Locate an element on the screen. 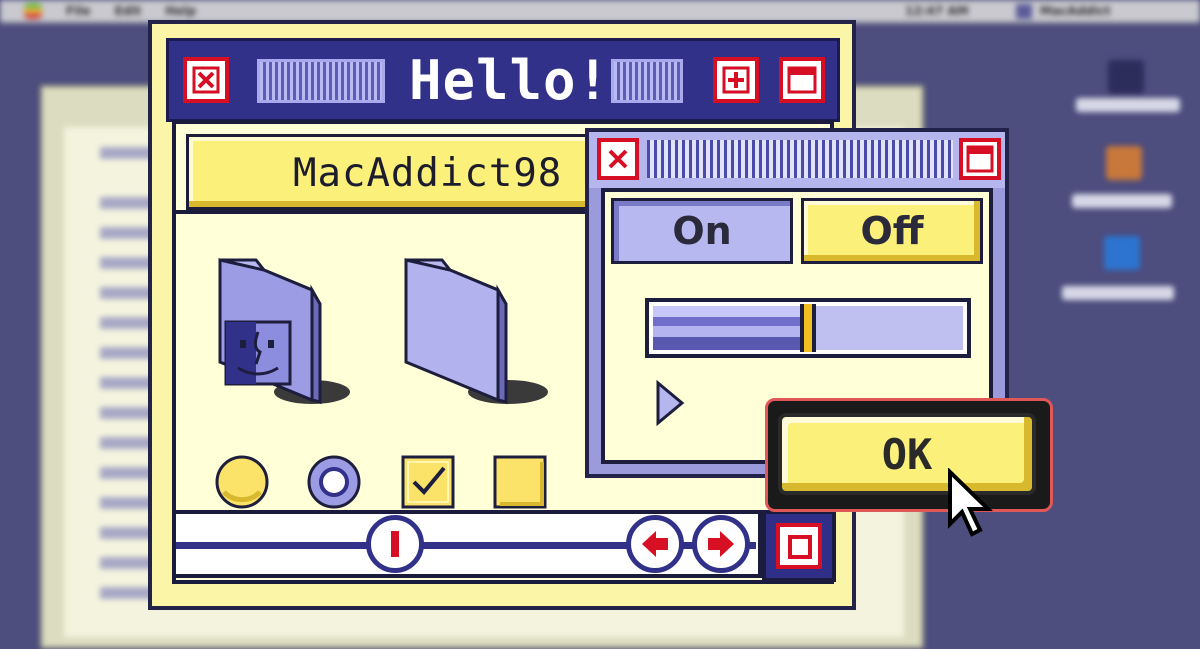 The image size is (1200, 649). window-title: Hello! is located at coordinates (510, 80).